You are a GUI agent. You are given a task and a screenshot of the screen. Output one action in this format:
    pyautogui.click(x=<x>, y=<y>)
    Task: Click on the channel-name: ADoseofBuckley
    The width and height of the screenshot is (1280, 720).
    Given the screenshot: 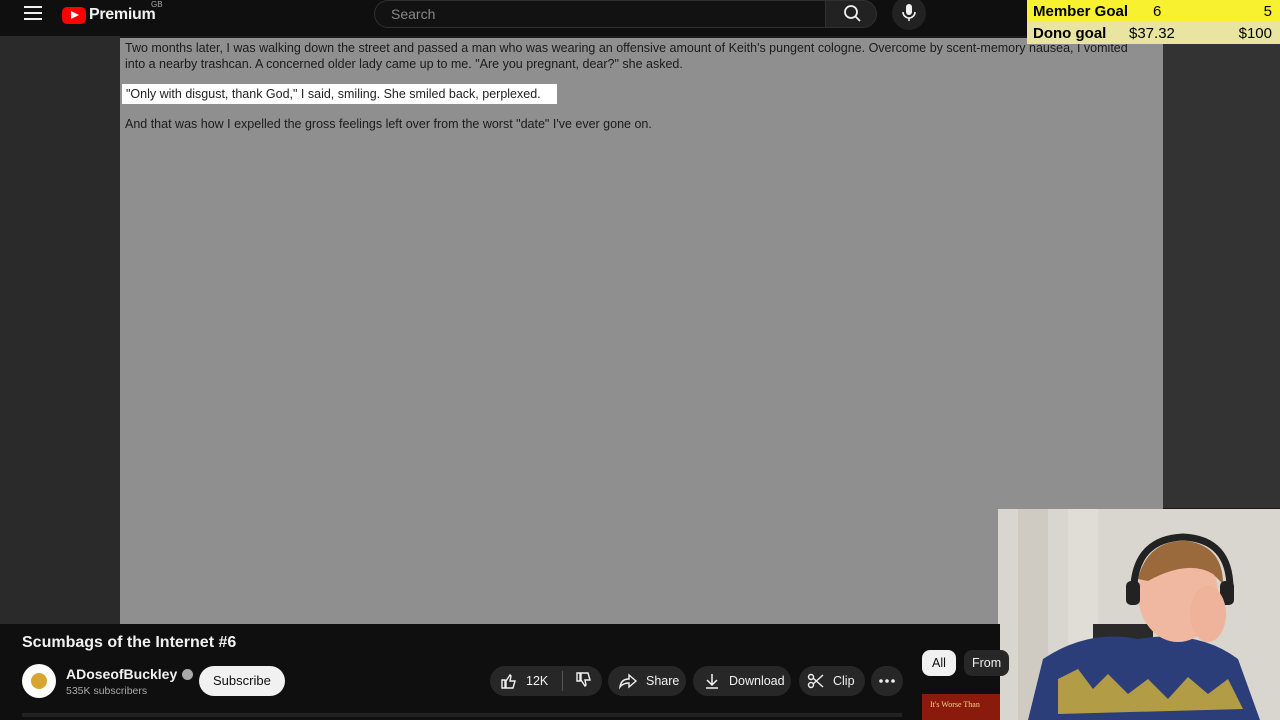 What is the action you would take?
    pyautogui.click(x=121, y=674)
    